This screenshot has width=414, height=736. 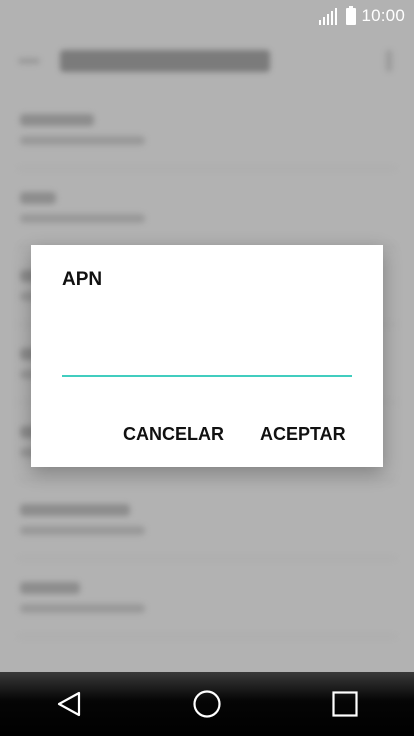 What do you see at coordinates (328, 16) in the screenshot?
I see `signal-icon` at bounding box center [328, 16].